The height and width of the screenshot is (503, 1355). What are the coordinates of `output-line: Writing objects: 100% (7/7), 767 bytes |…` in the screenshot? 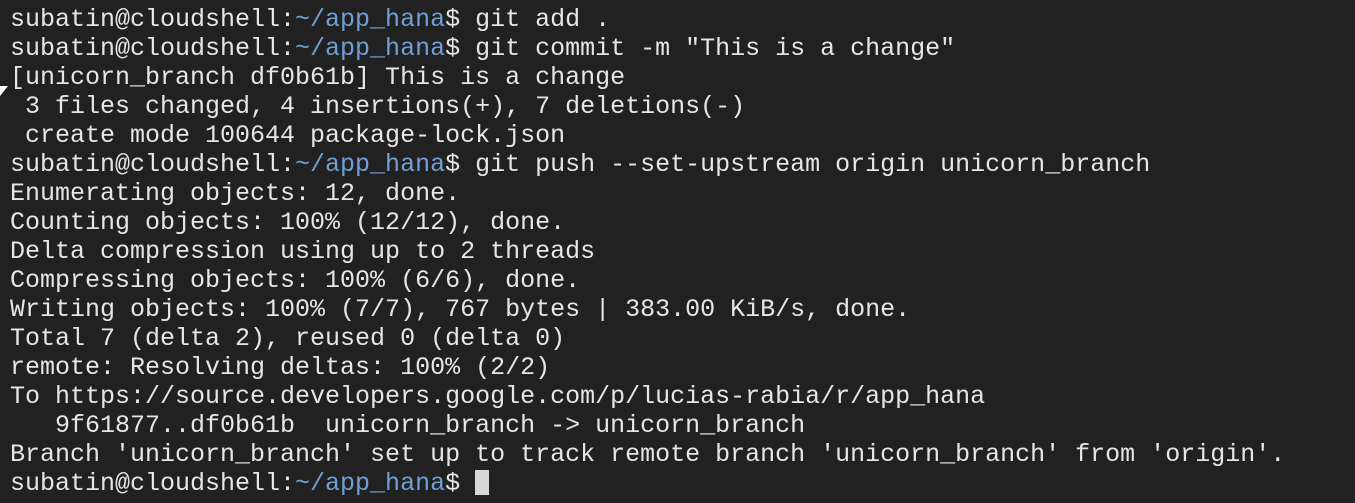 It's located at (460, 309).